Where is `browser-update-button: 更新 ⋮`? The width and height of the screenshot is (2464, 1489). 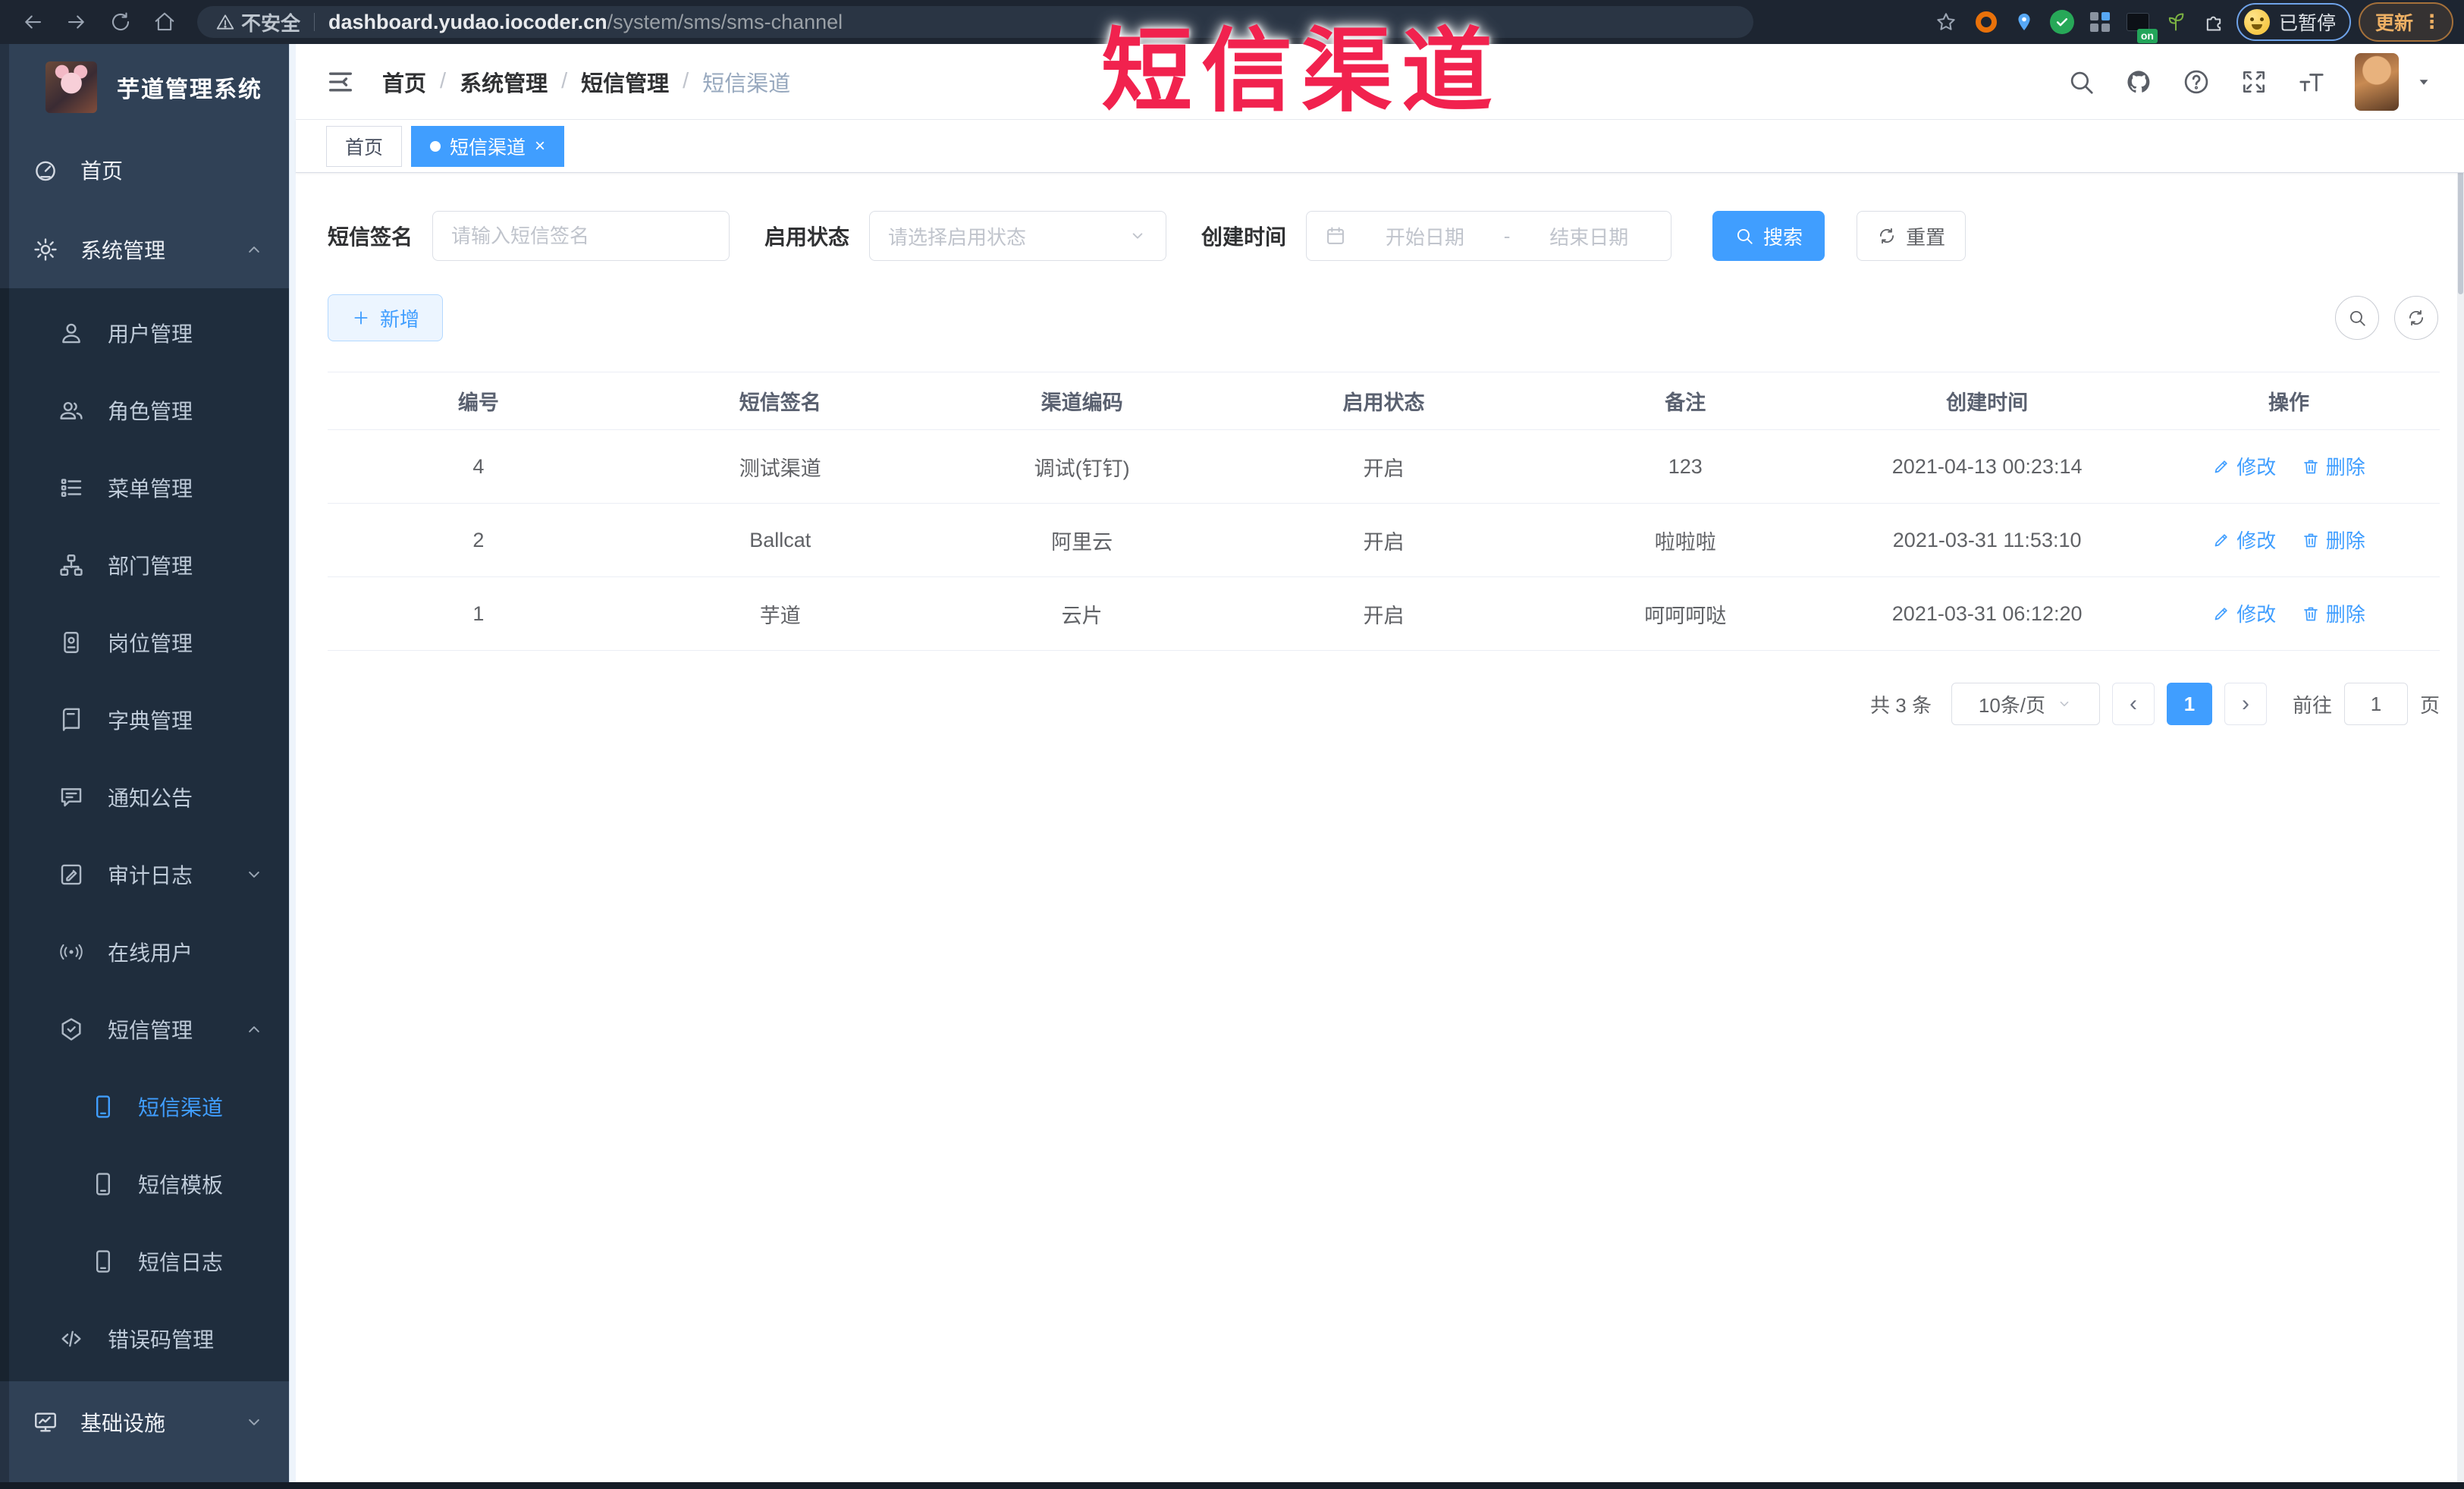
browser-update-button: 更新 ⋮ is located at coordinates (2405, 22).